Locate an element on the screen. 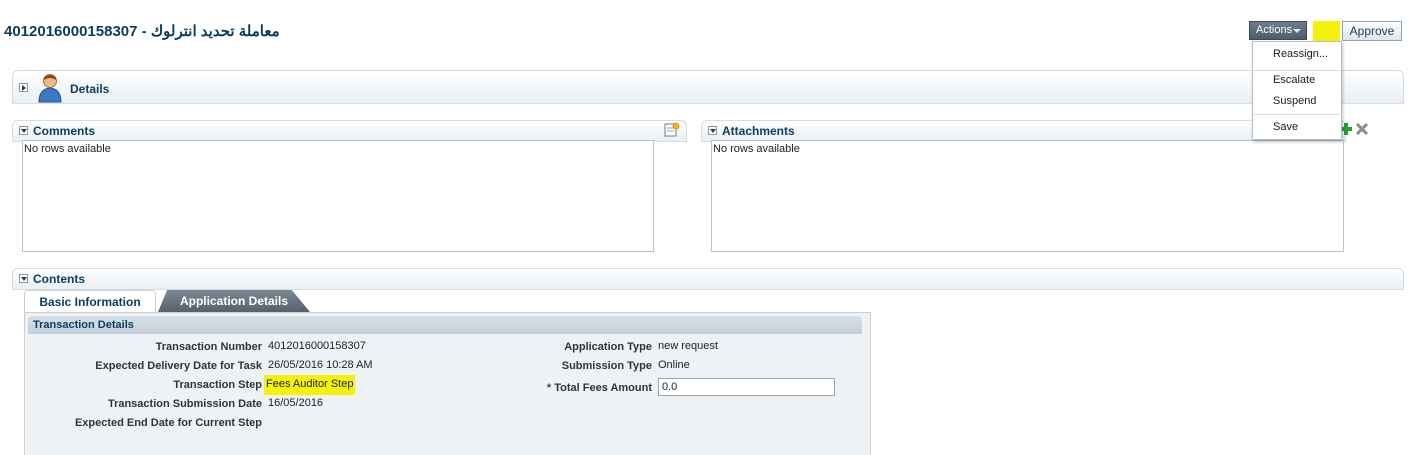 Image resolution: width=1412 pixels, height=455 pixels. field-value-expected-delivery-date: 26/05/2016 10:28 AM is located at coordinates (320, 365).